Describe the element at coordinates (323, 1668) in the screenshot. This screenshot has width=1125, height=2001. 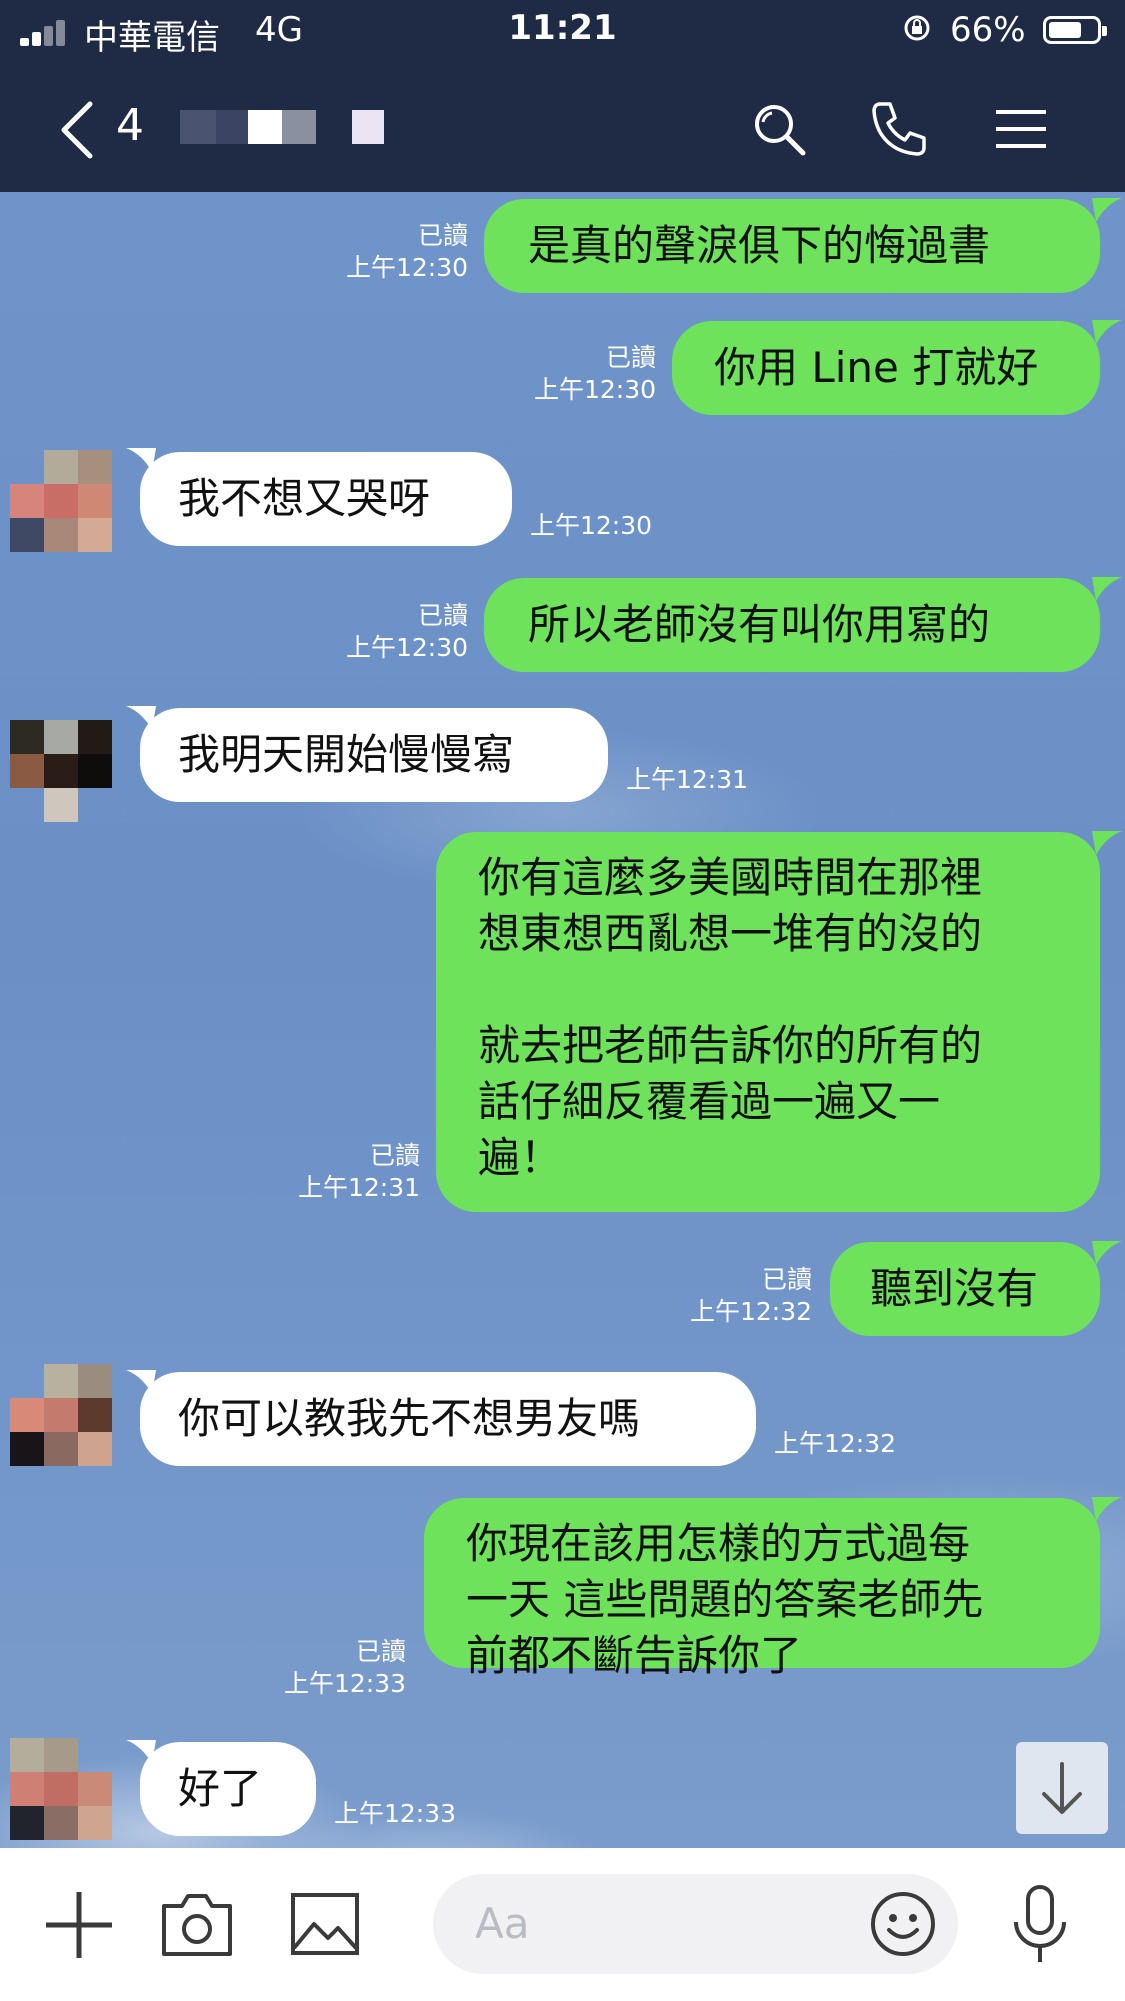
I see `message-meta: 已讀 上午12:33` at that location.